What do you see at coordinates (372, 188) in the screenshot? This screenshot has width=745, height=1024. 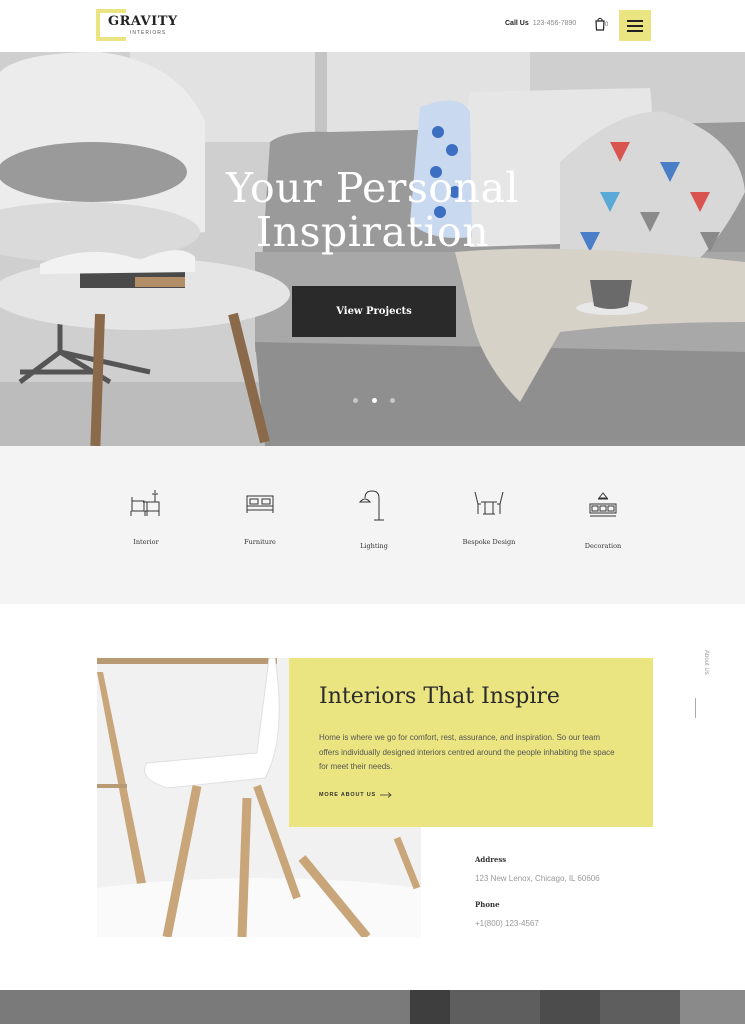 I see `hero-title-line1: Your Personal` at bounding box center [372, 188].